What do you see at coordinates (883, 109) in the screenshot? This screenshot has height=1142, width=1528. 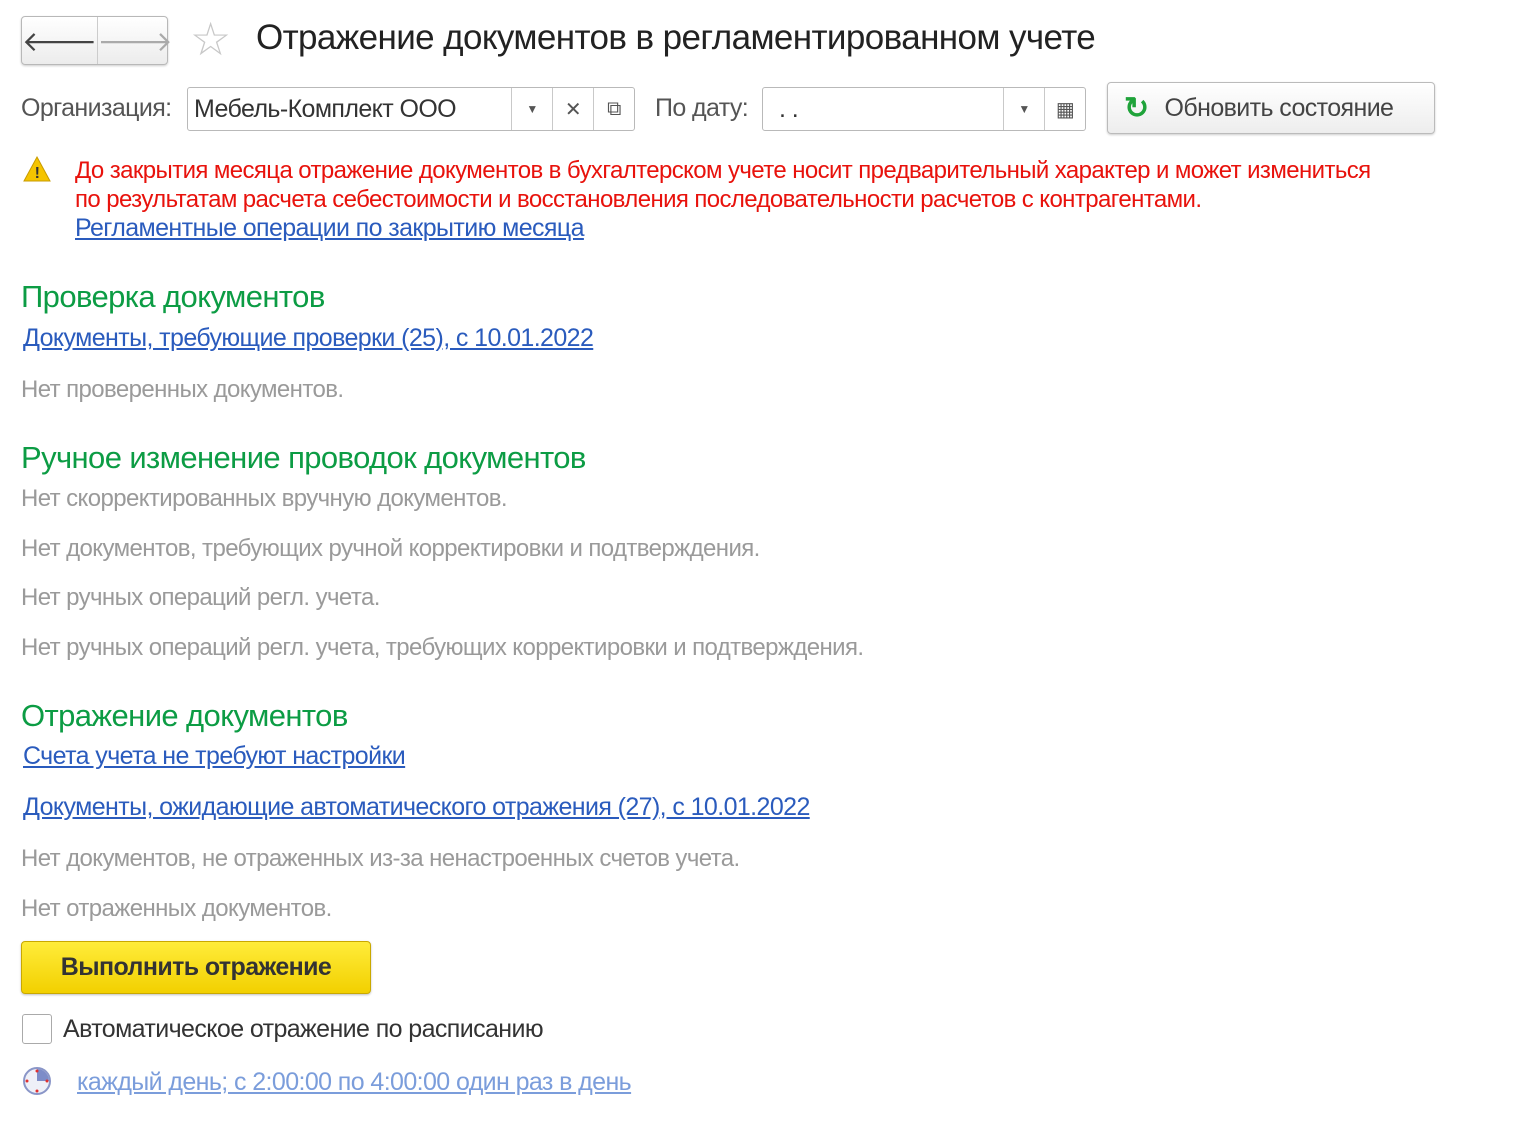 I see `date-value: . .` at bounding box center [883, 109].